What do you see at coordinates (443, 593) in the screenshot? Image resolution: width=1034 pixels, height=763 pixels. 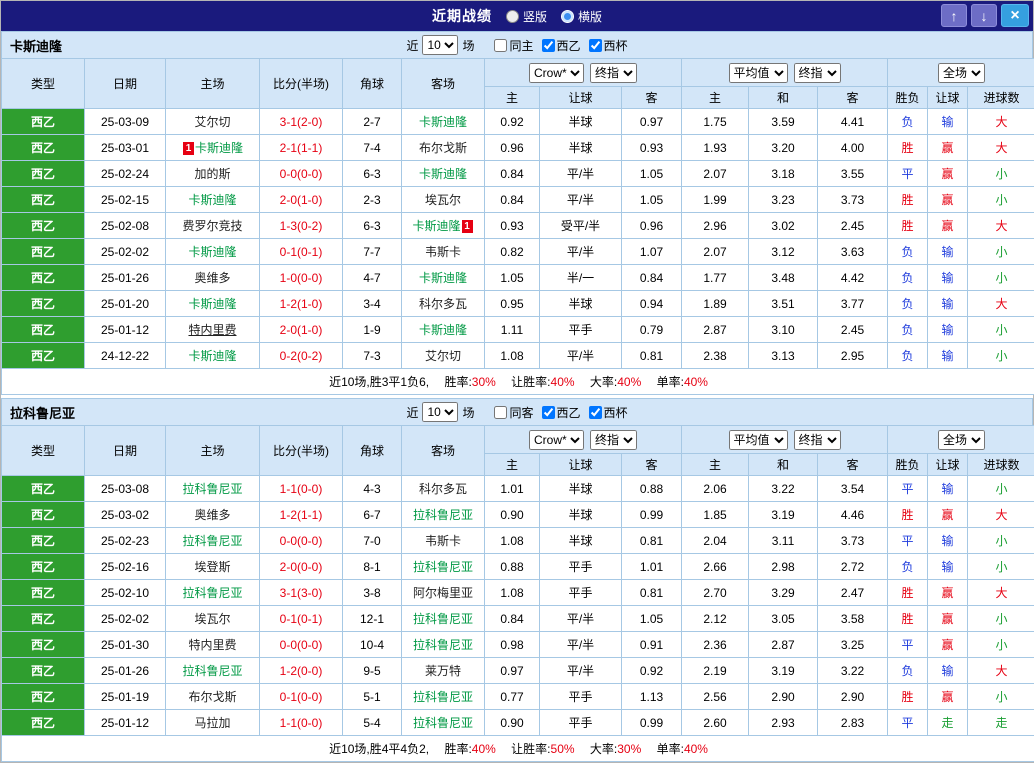 I see `team-link: 阿尔梅里亚` at bounding box center [443, 593].